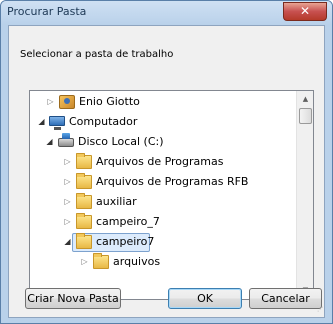 This screenshot has width=333, height=324. Describe the element at coordinates (163, 102) in the screenshot. I see `tree-item-enio-giotto: ▷ Enio Giotto` at that location.